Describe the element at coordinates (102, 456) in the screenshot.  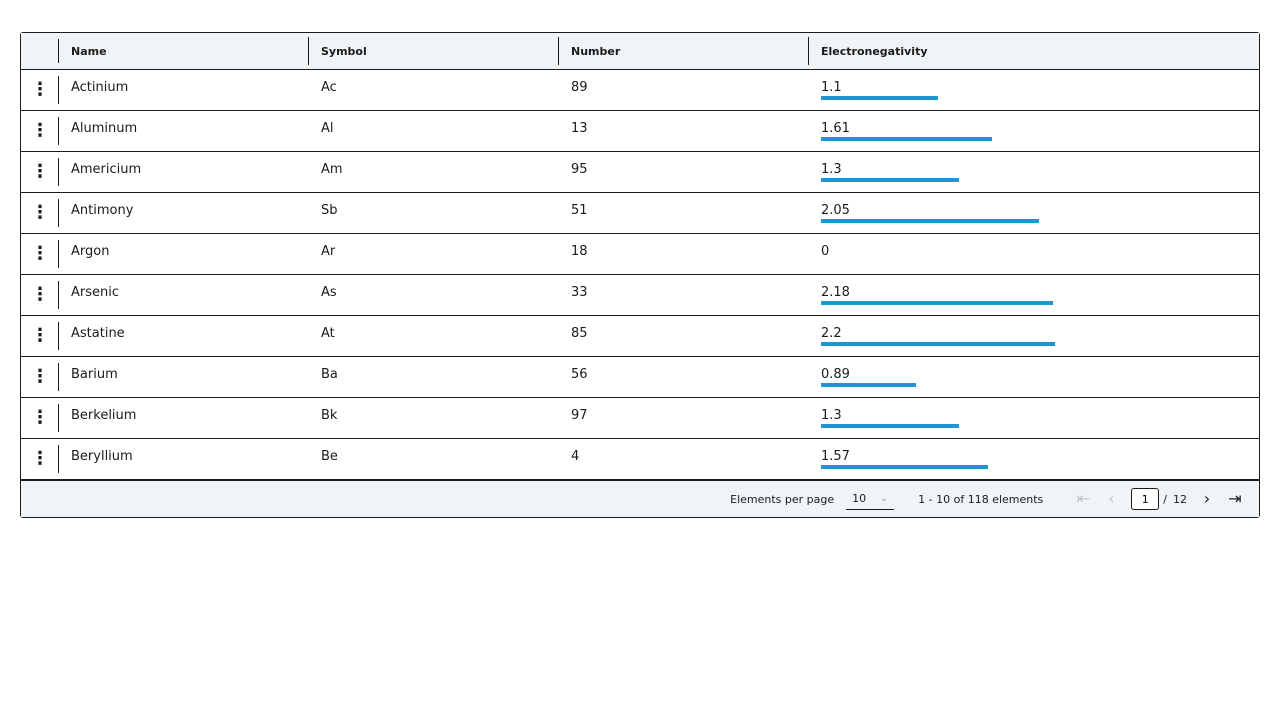
I see `cell-name: Beryllium` at that location.